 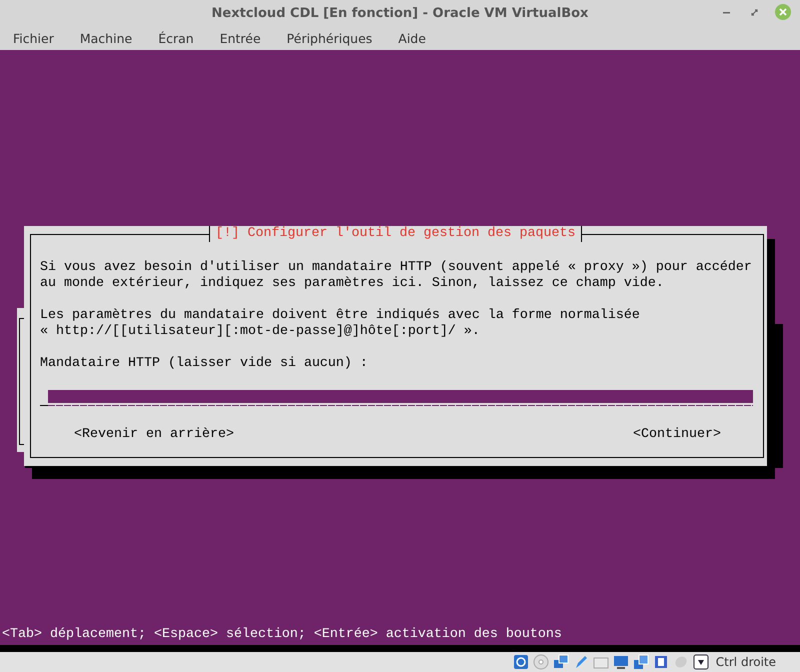 What do you see at coordinates (33, 38) in the screenshot?
I see `menu-item: Fichier` at bounding box center [33, 38].